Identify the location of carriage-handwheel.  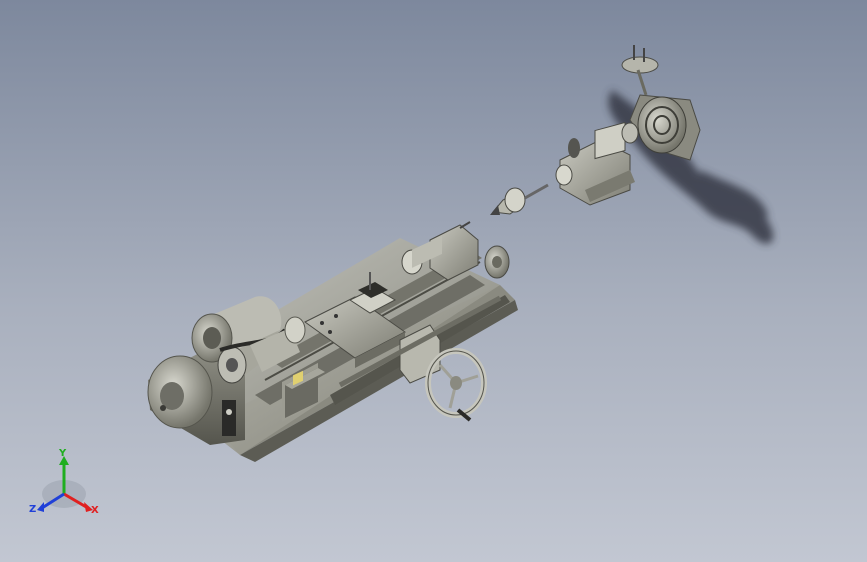
(456, 385).